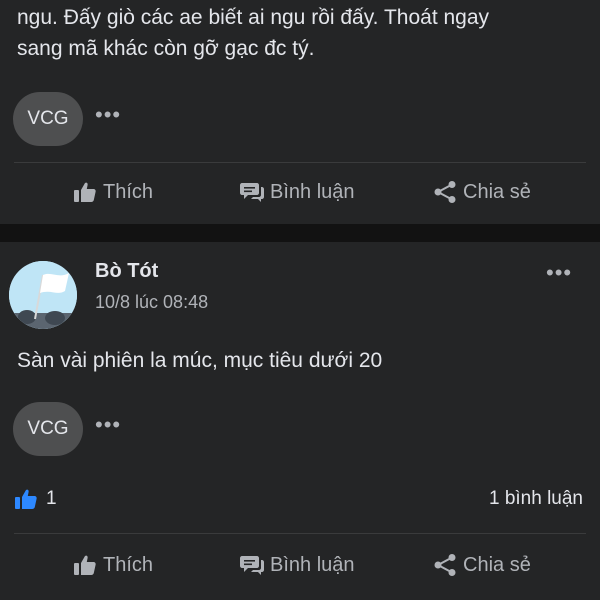  What do you see at coordinates (300, 233) in the screenshot?
I see `post-separator` at bounding box center [300, 233].